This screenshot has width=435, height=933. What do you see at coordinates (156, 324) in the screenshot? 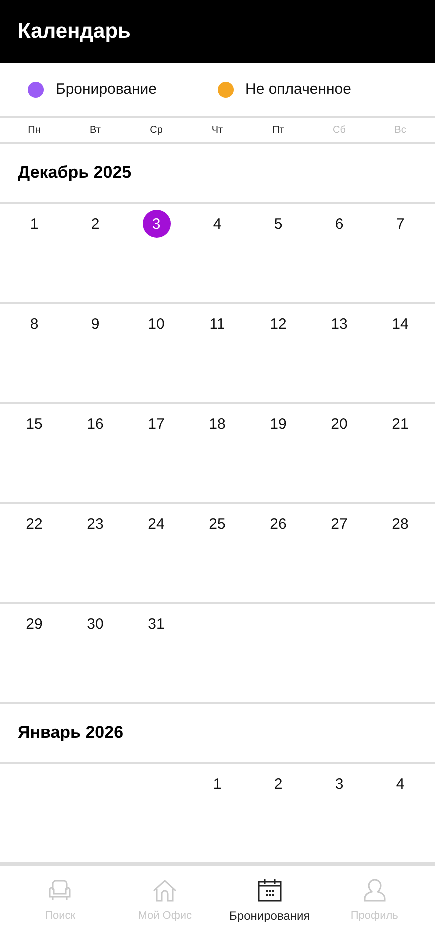
I see `day-number: 10` at bounding box center [156, 324].